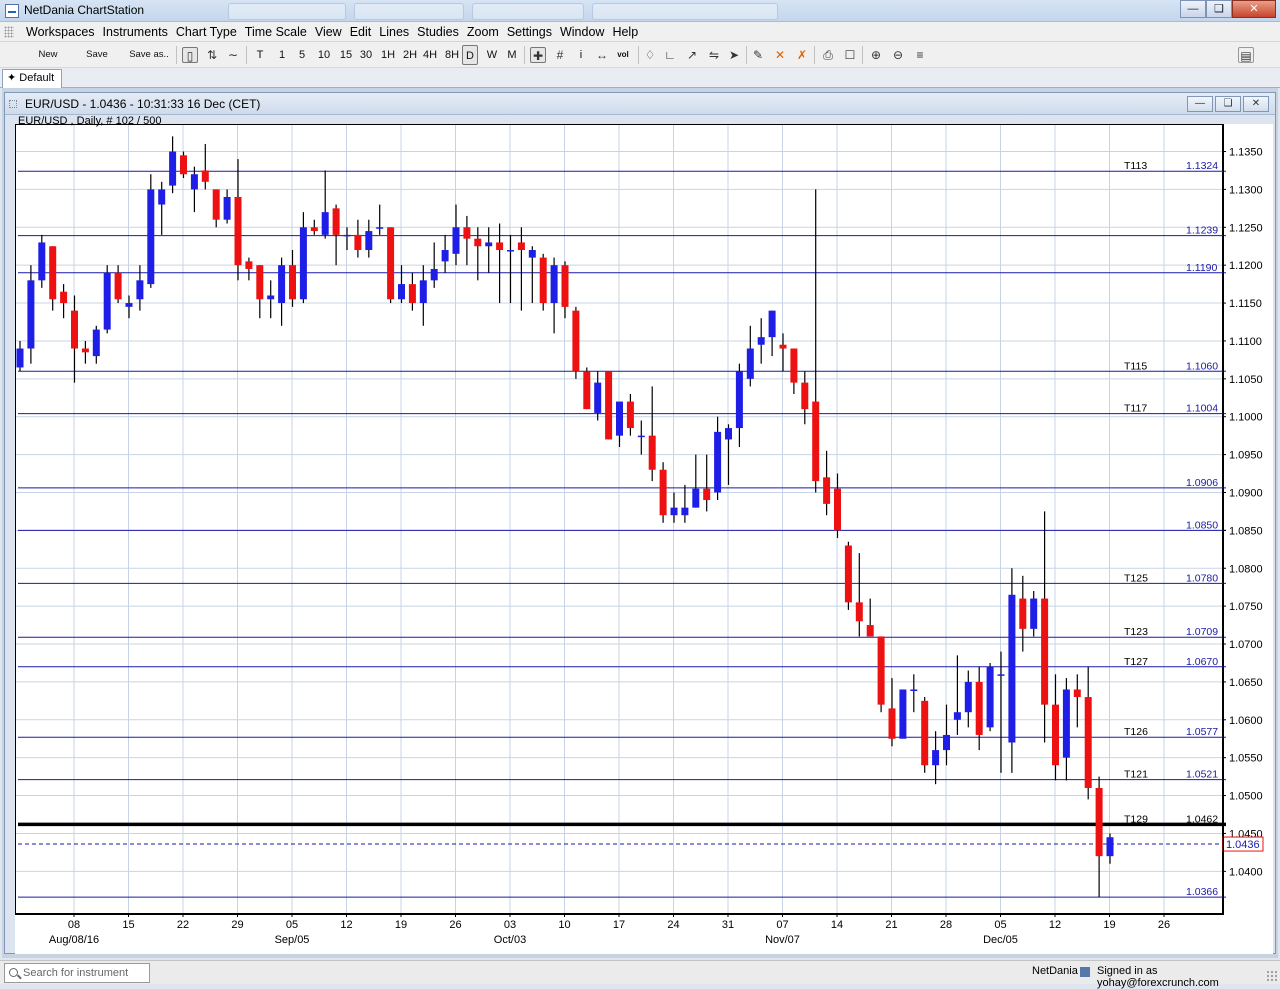 This screenshot has width=1280, height=989. Describe the element at coordinates (128, 925) in the screenshot. I see `x-tick-label: 15` at that location.